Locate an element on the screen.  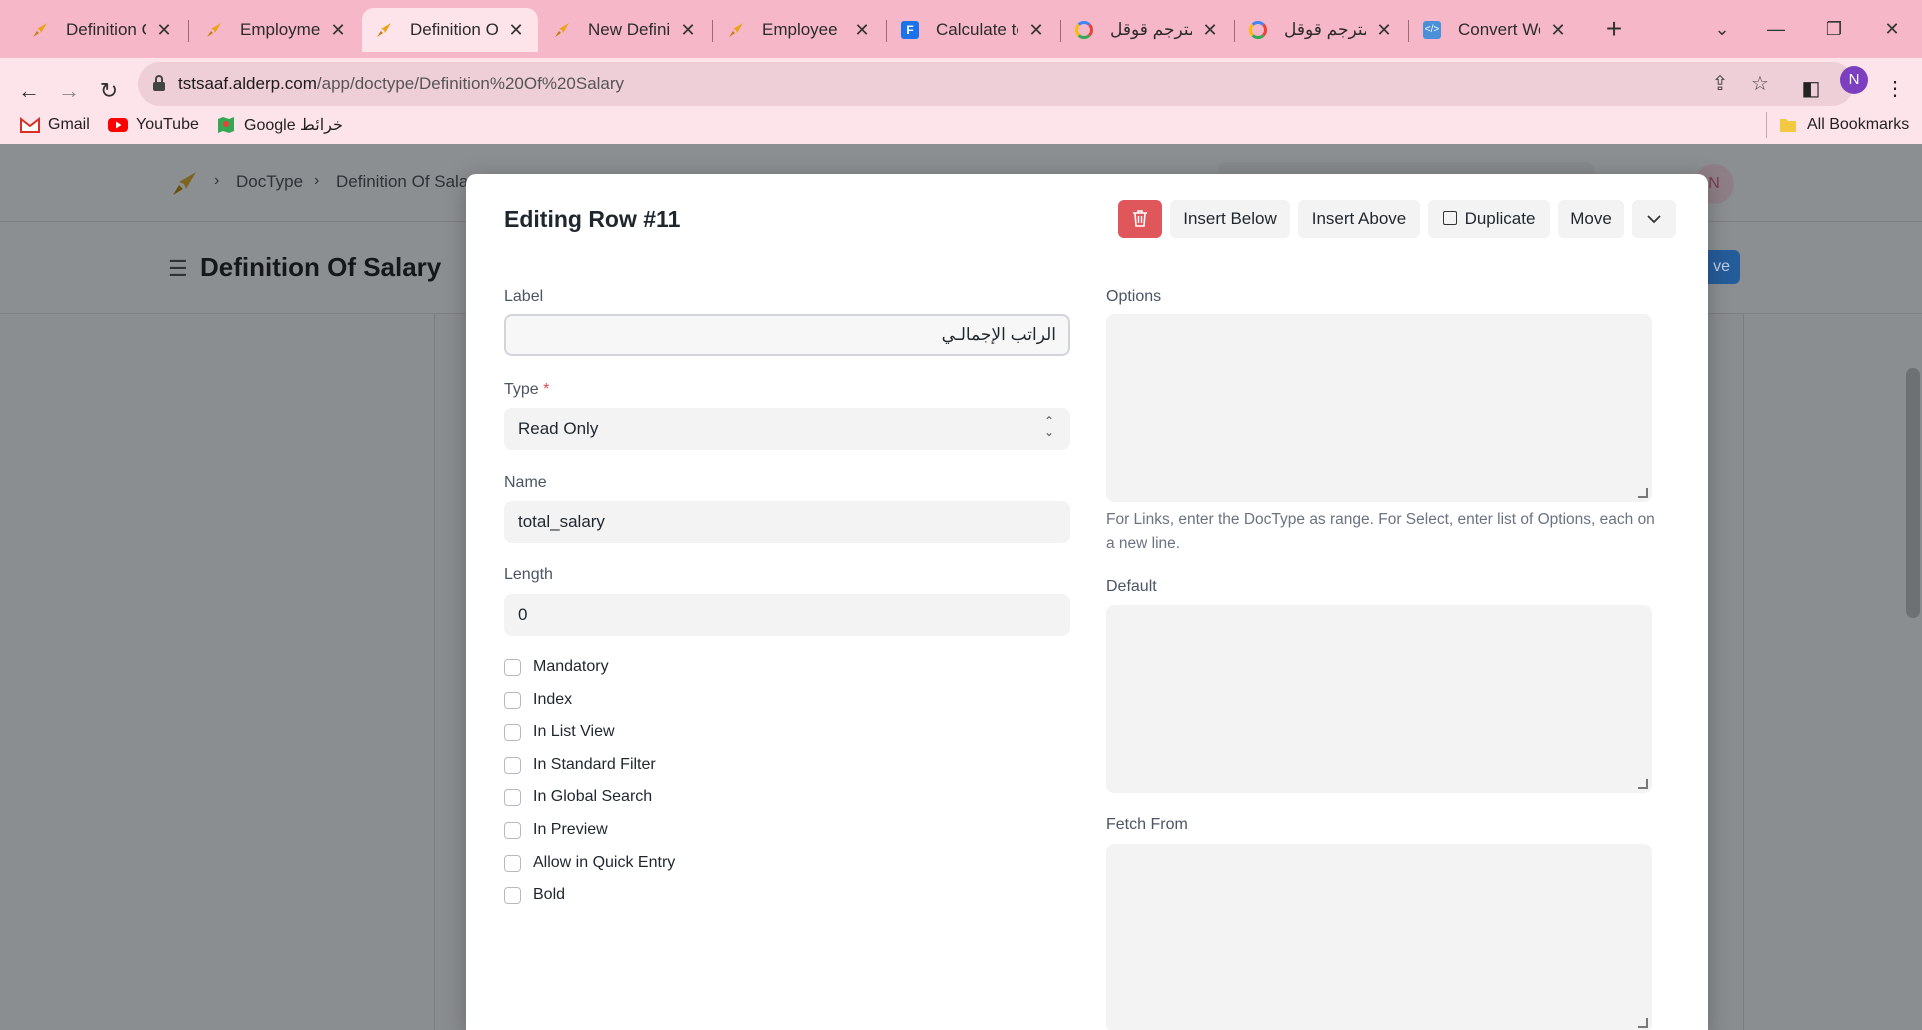
index-checkbox is located at coordinates (512, 700).